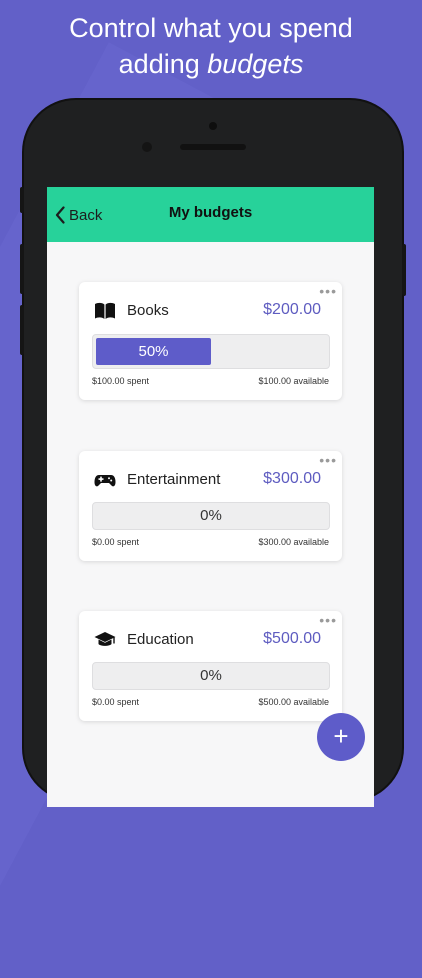 This screenshot has width=422, height=978. I want to click on phone-volume-up, so click(22, 269).